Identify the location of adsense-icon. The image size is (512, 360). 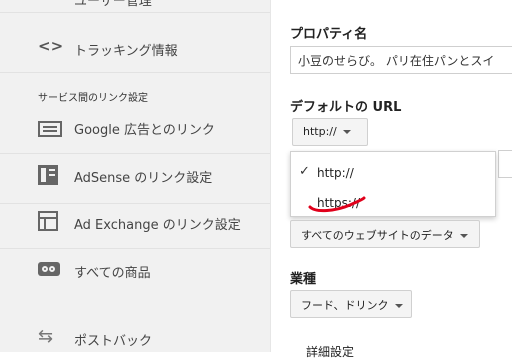
(48, 175).